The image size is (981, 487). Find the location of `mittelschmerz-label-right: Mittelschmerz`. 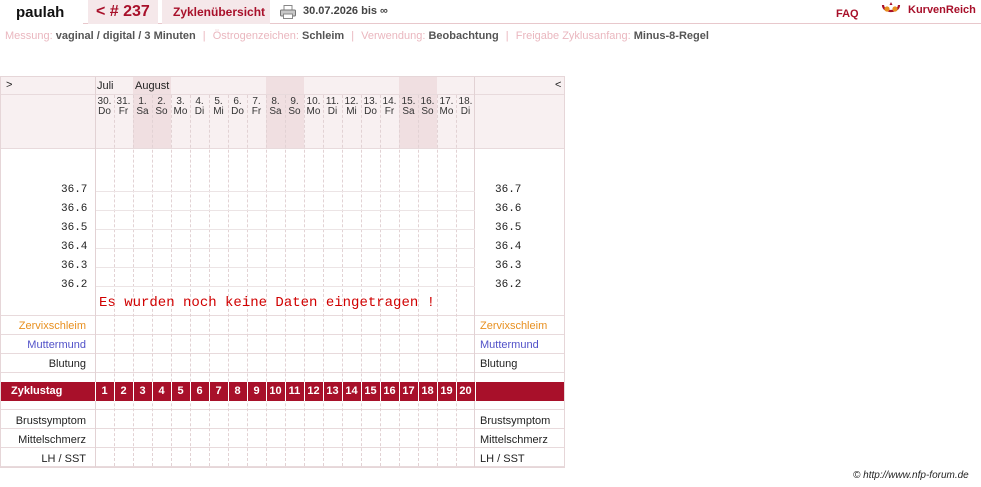

mittelschmerz-label-right: Mittelschmerz is located at coordinates (514, 440).